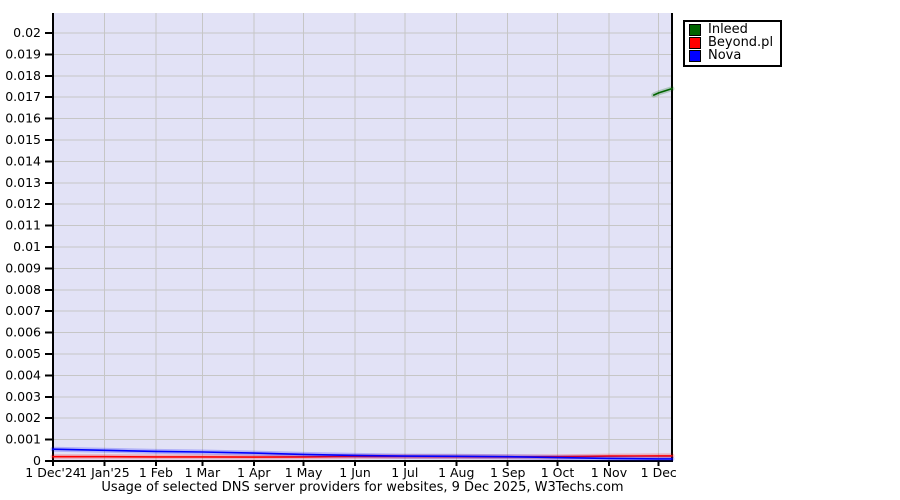  I want to click on x-tick-label: 1 Jan'25, so click(104, 472).